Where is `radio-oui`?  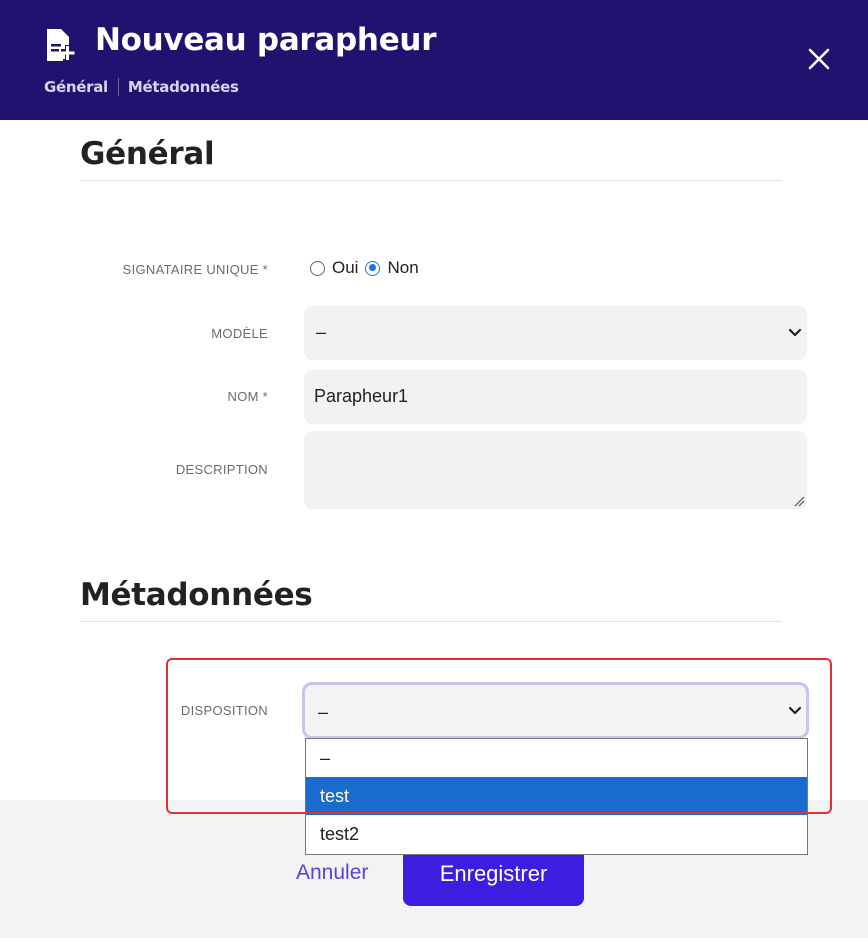
radio-oui is located at coordinates (317, 268).